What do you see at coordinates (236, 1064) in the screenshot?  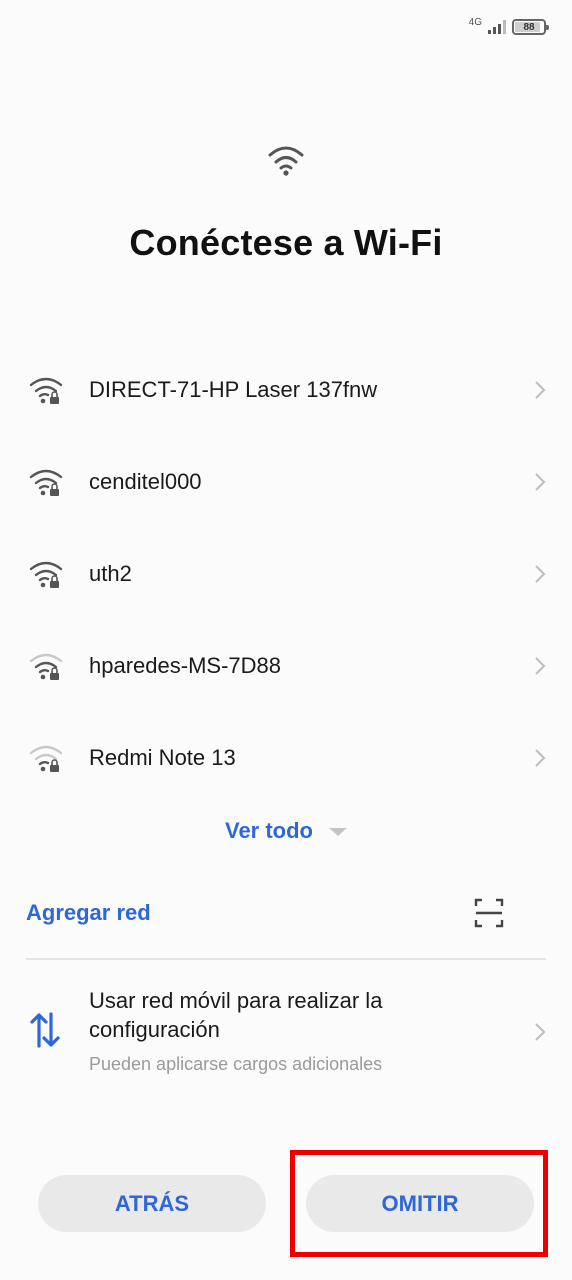 I see `mobile-data-subtitle: Pueden aplicarse cargos adicionales` at bounding box center [236, 1064].